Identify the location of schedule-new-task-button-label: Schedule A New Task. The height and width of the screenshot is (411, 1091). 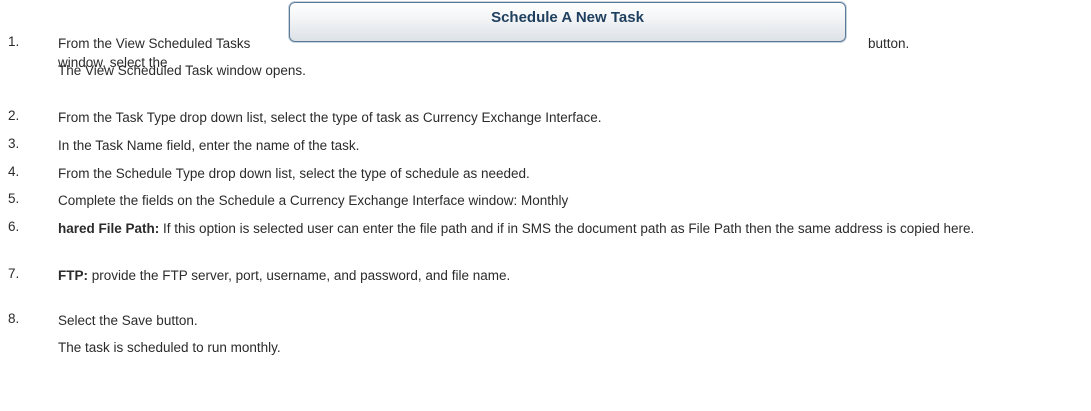
(567, 17).